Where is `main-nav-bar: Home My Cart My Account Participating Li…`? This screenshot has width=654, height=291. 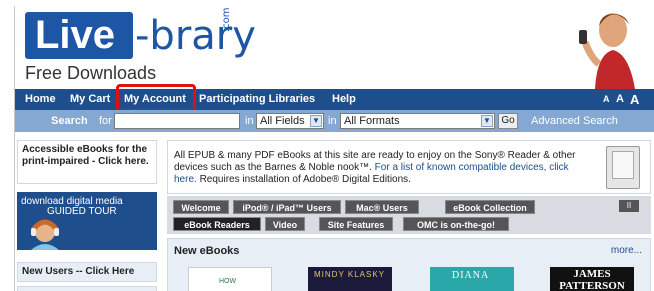 main-nav-bar: Home My Cart My Account Participating Li… is located at coordinates (334, 99).